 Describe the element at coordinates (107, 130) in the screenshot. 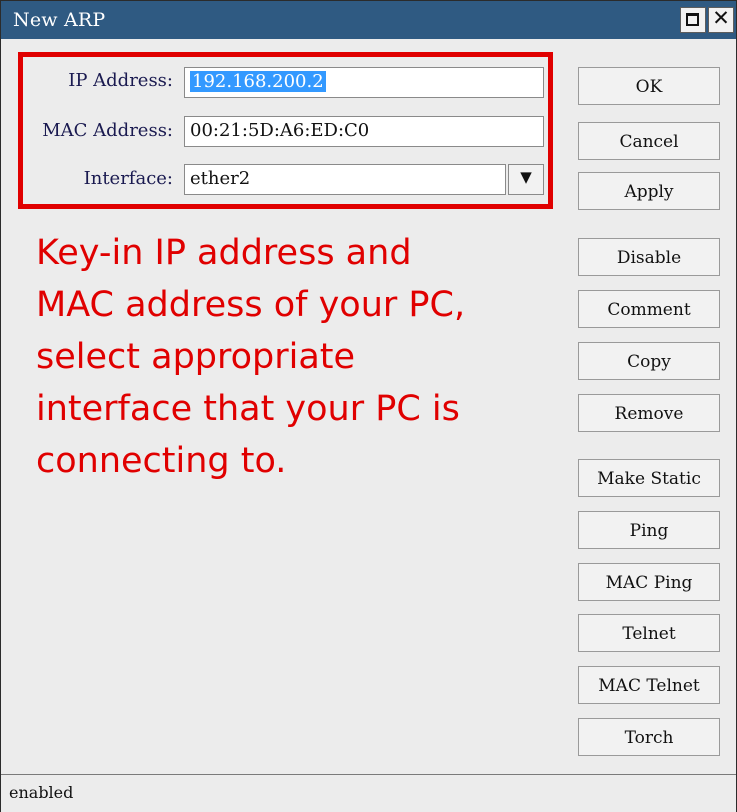

I see `mac-address-label: MAC Address:` at that location.